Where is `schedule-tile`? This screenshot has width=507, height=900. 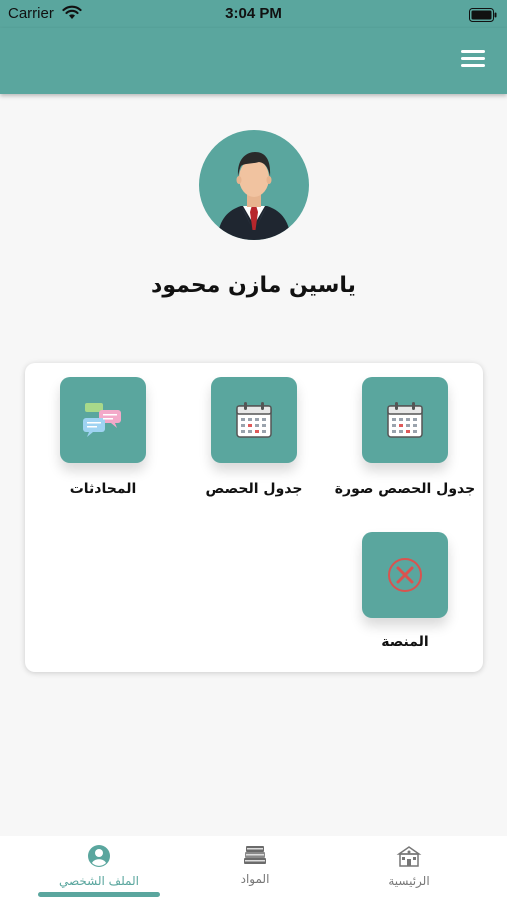
schedule-tile is located at coordinates (254, 420).